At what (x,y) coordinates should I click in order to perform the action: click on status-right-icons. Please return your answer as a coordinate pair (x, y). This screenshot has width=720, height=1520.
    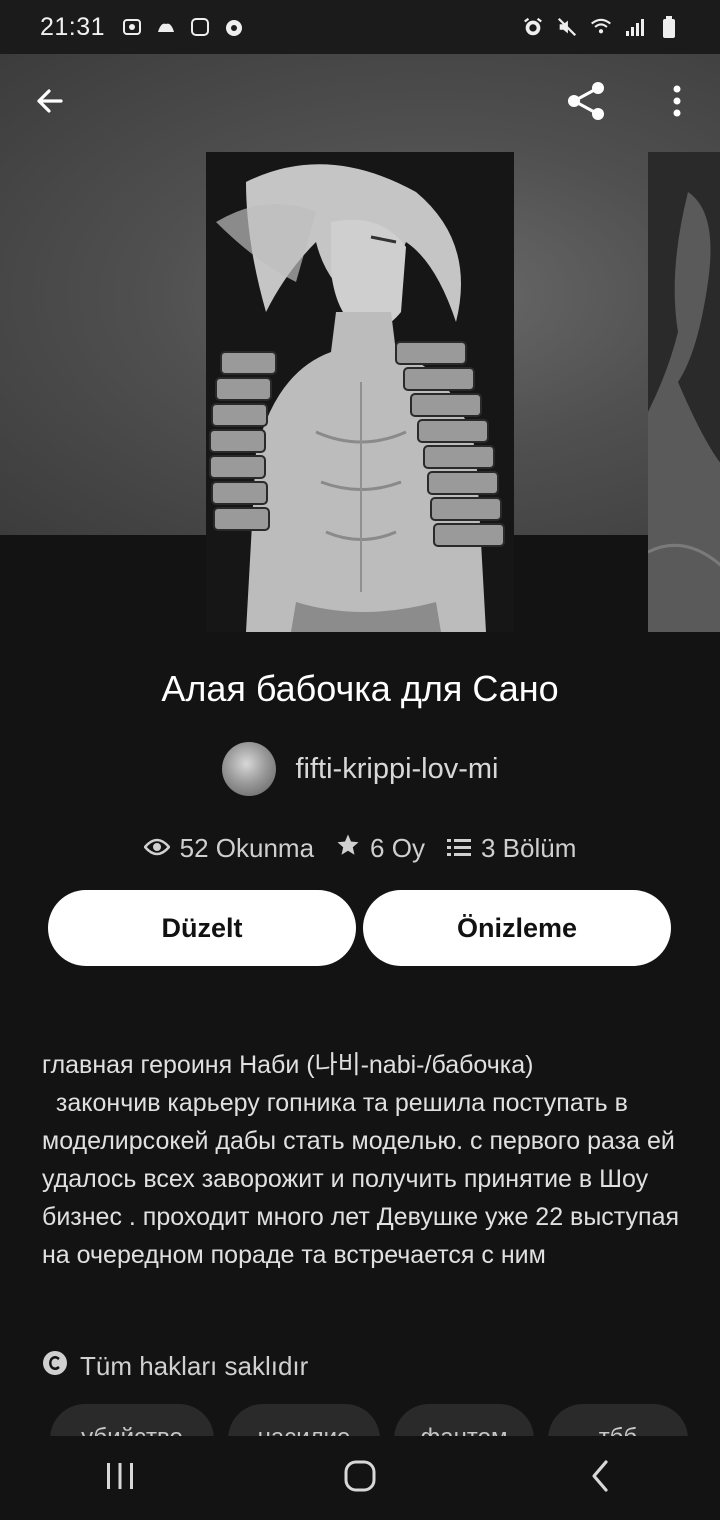
    Looking at the image, I should click on (601, 27).